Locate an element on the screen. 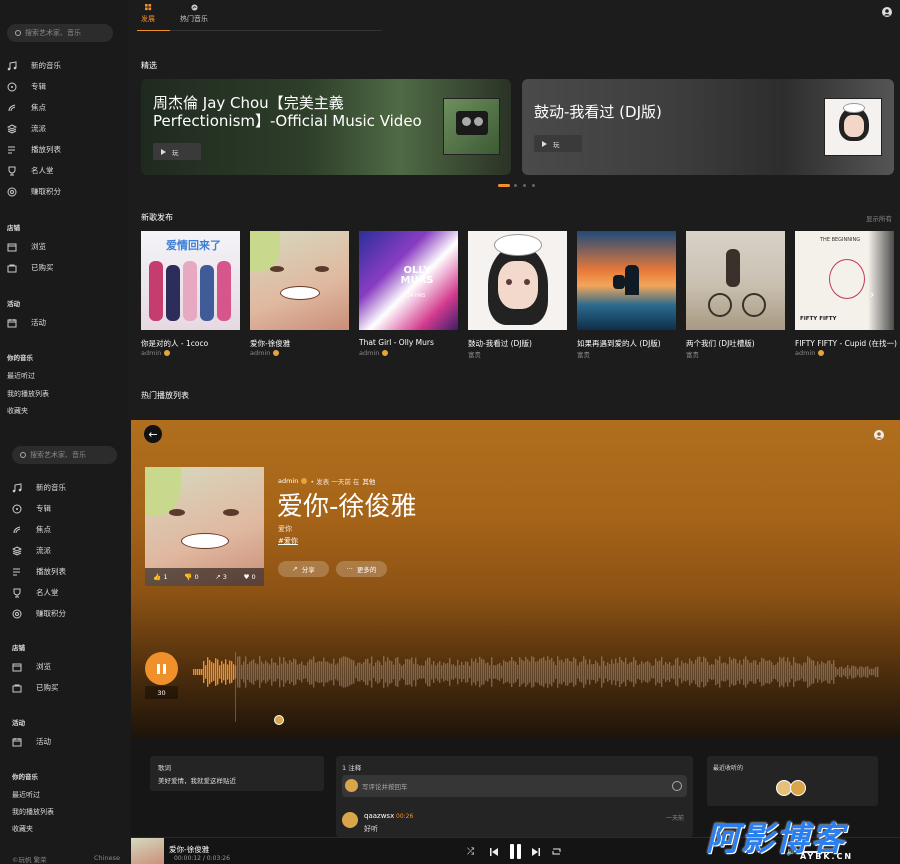  release-cover: OLLY MURS 24 HRS is located at coordinates (408, 280).